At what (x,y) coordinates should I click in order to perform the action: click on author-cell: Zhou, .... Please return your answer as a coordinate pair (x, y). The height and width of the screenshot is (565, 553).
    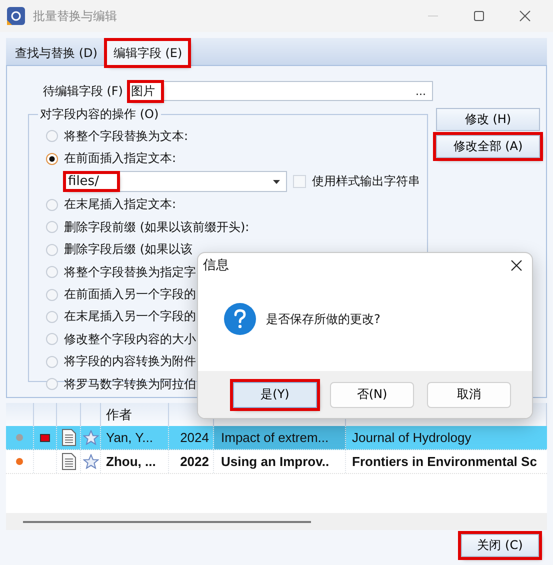
    Looking at the image, I should click on (135, 461).